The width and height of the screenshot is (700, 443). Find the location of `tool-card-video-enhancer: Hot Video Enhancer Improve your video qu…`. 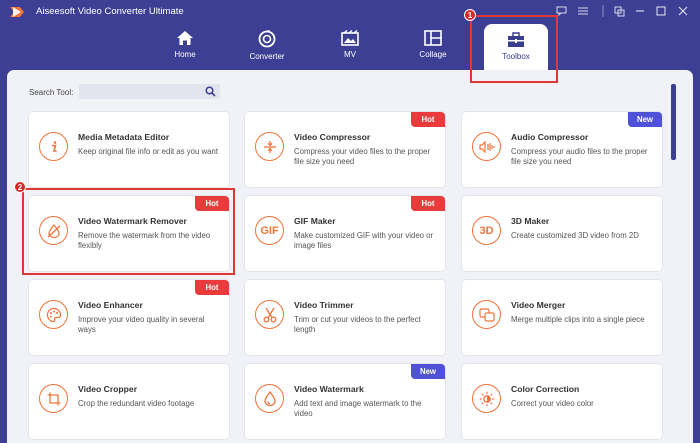

tool-card-video-enhancer: Hot Video Enhancer Improve your video qu… is located at coordinates (129, 317).